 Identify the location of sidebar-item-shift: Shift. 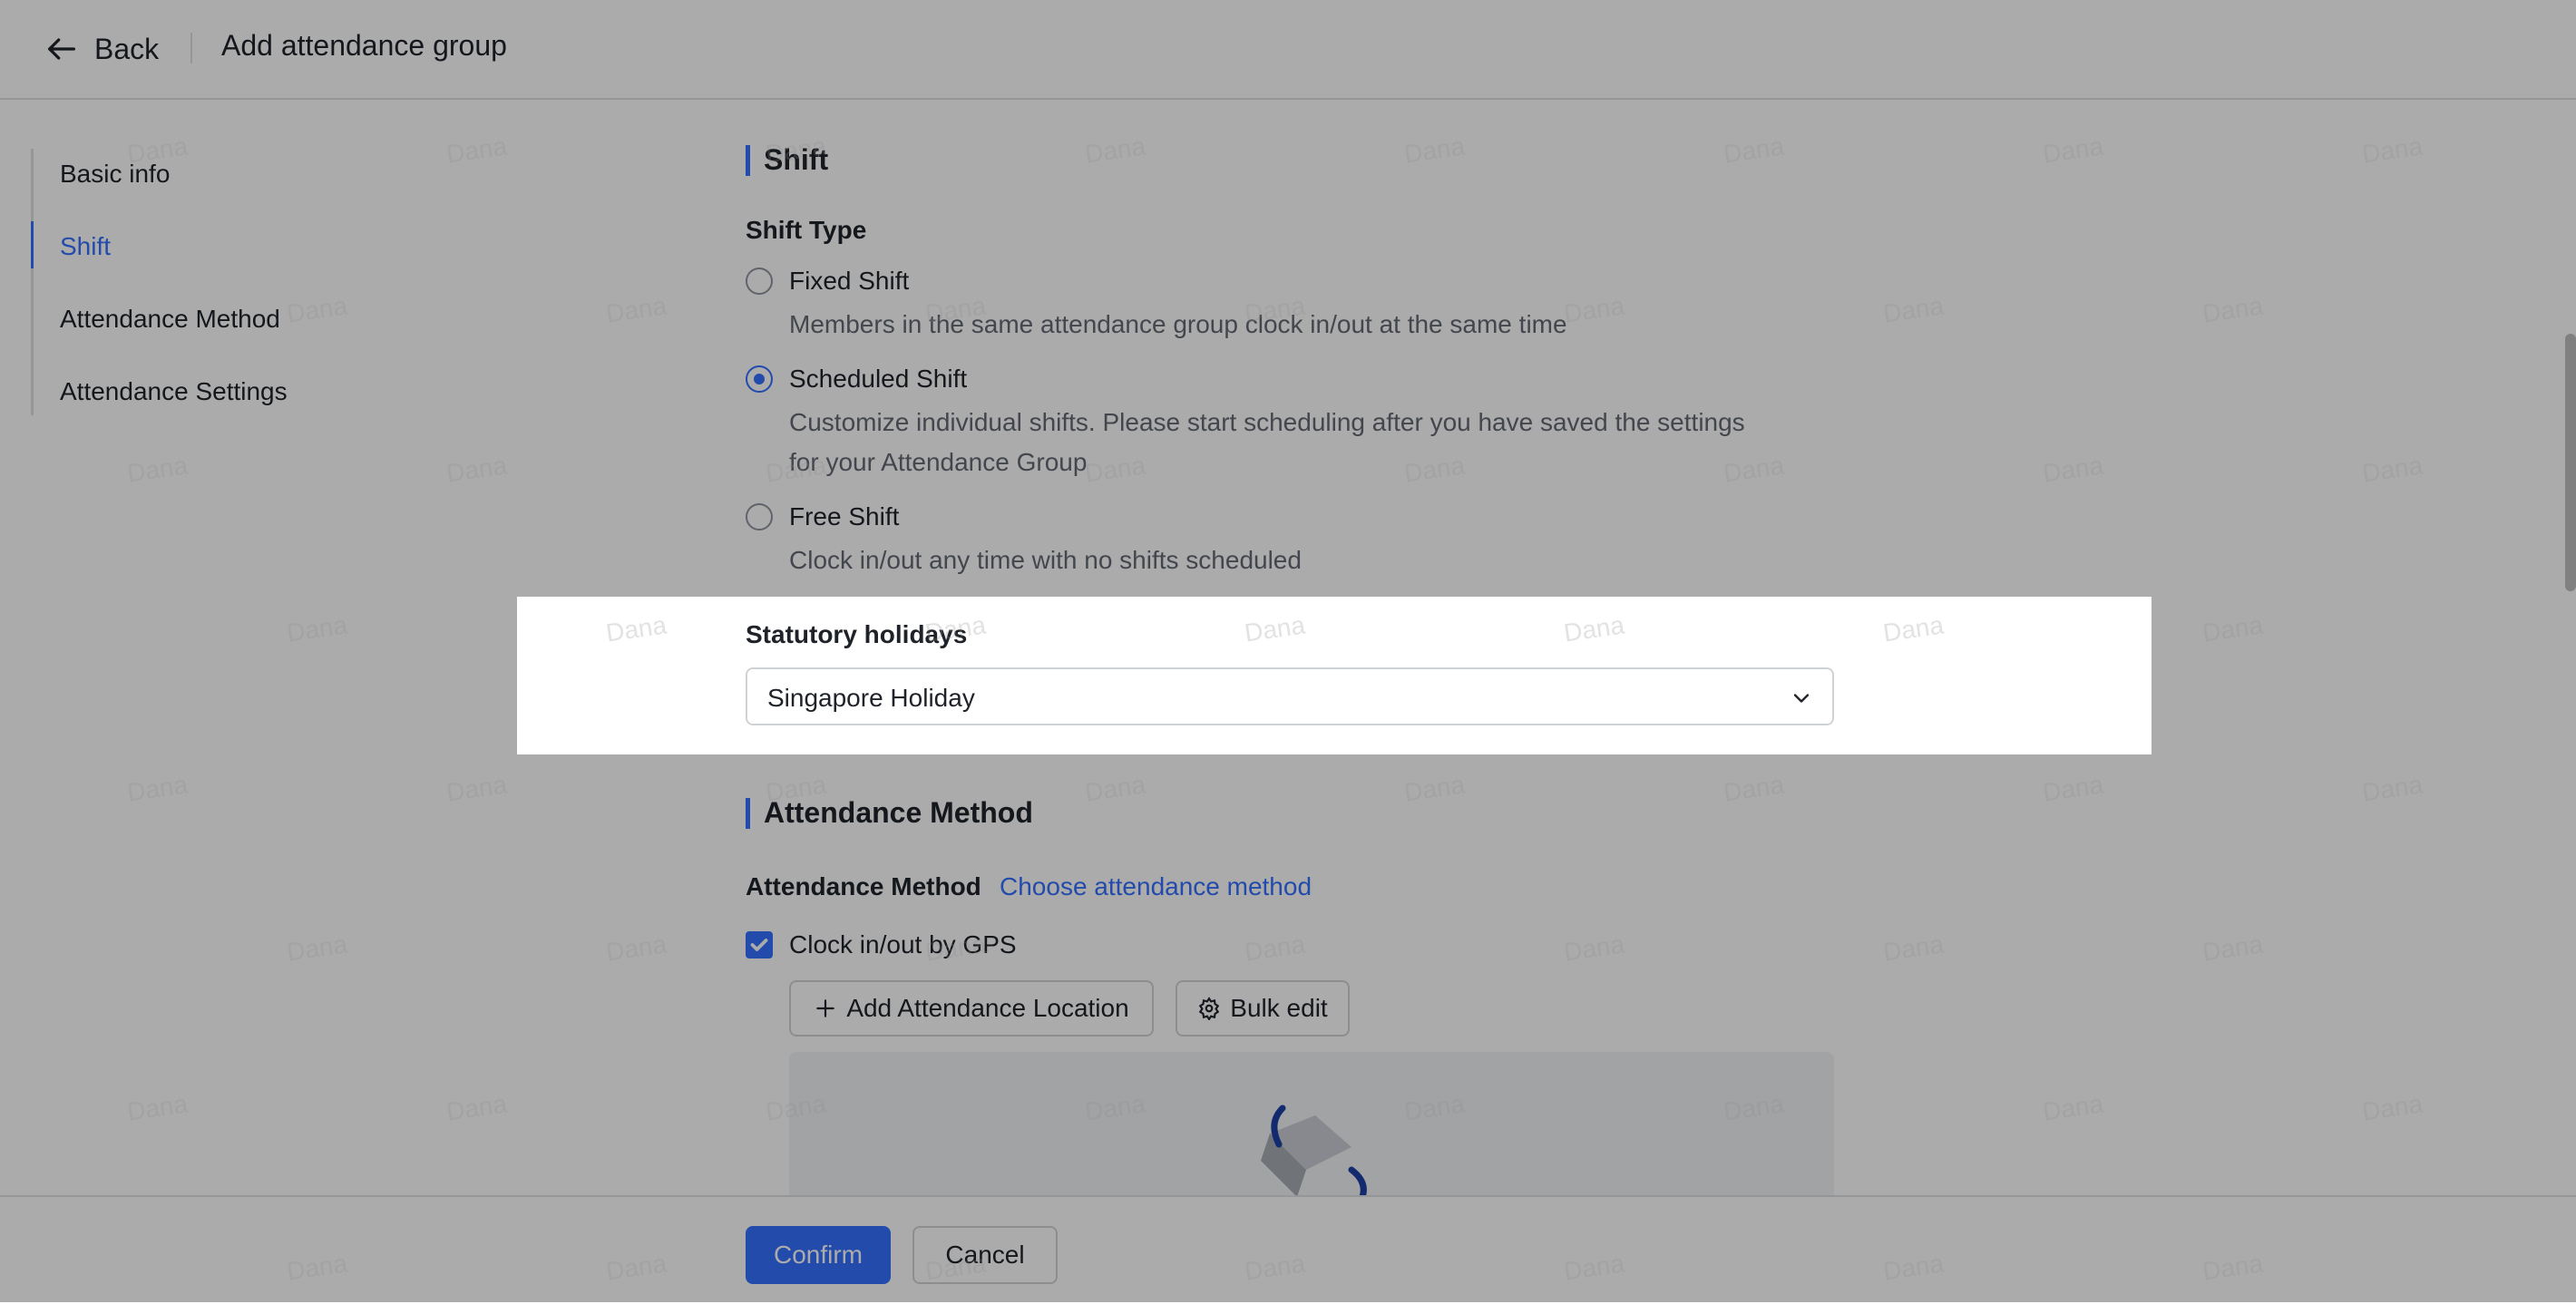
(85, 246).